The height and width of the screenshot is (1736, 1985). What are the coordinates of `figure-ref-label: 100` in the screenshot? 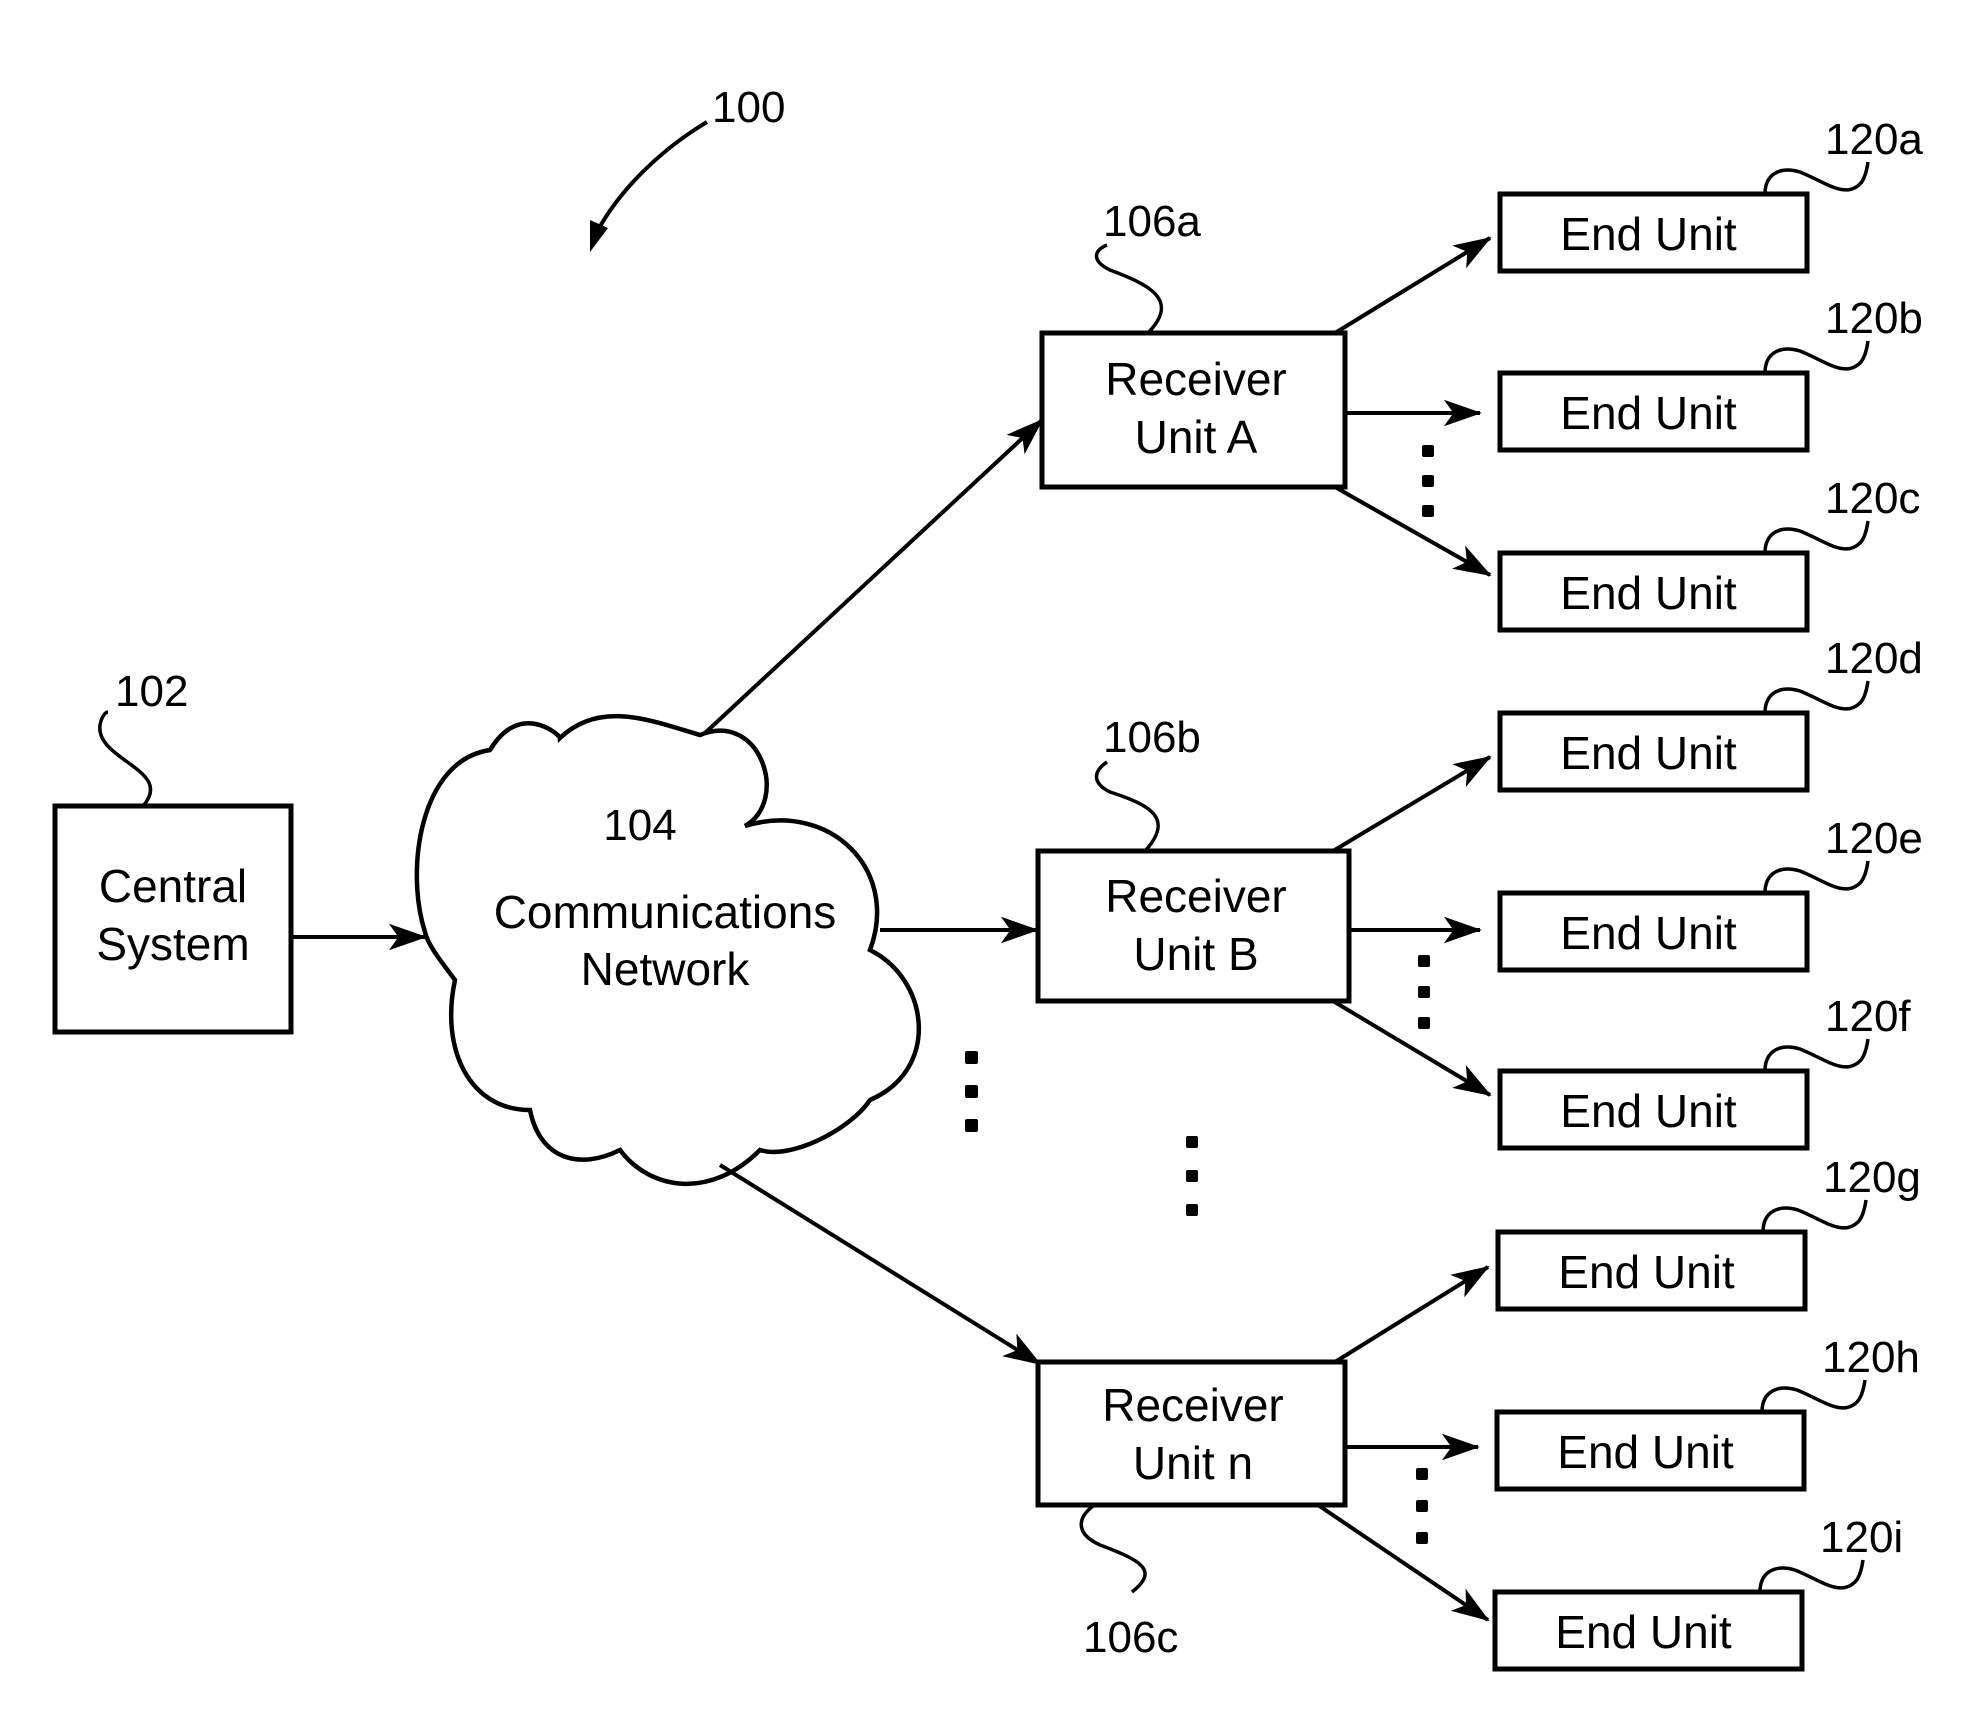 It's located at (748, 107).